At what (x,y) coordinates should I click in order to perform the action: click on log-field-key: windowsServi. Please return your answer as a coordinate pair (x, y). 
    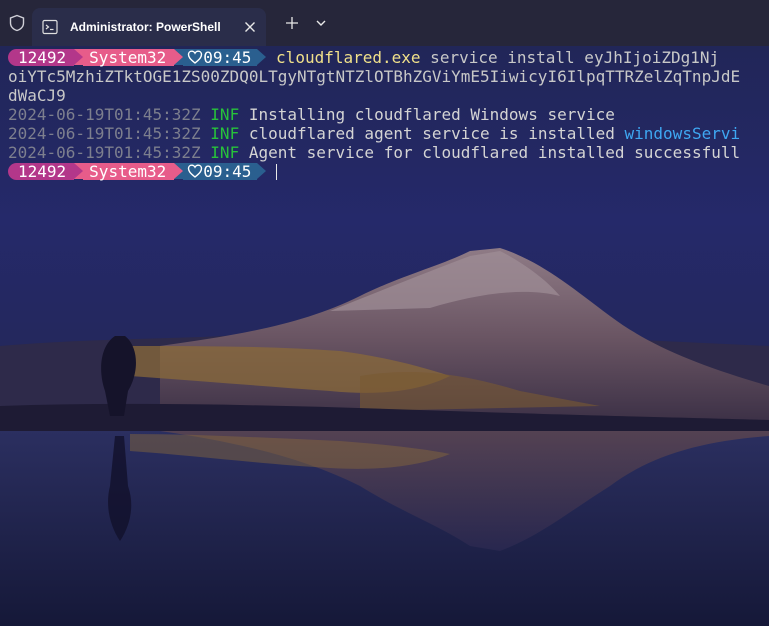
    Looking at the image, I should click on (682, 133).